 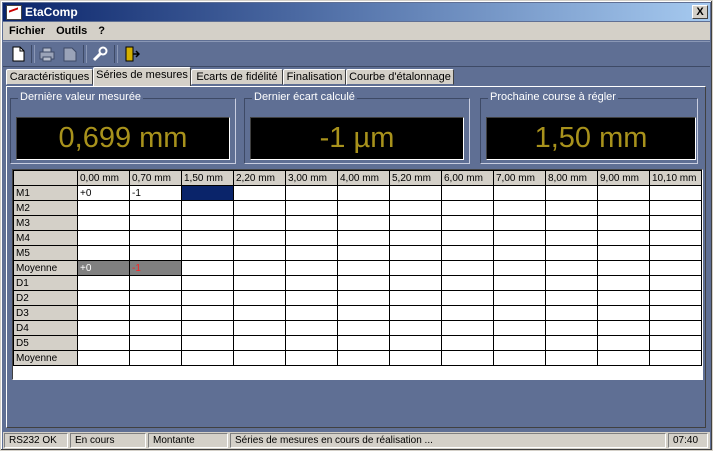 What do you see at coordinates (155, 178) in the screenshot?
I see `column-header: 0,70 mm` at bounding box center [155, 178].